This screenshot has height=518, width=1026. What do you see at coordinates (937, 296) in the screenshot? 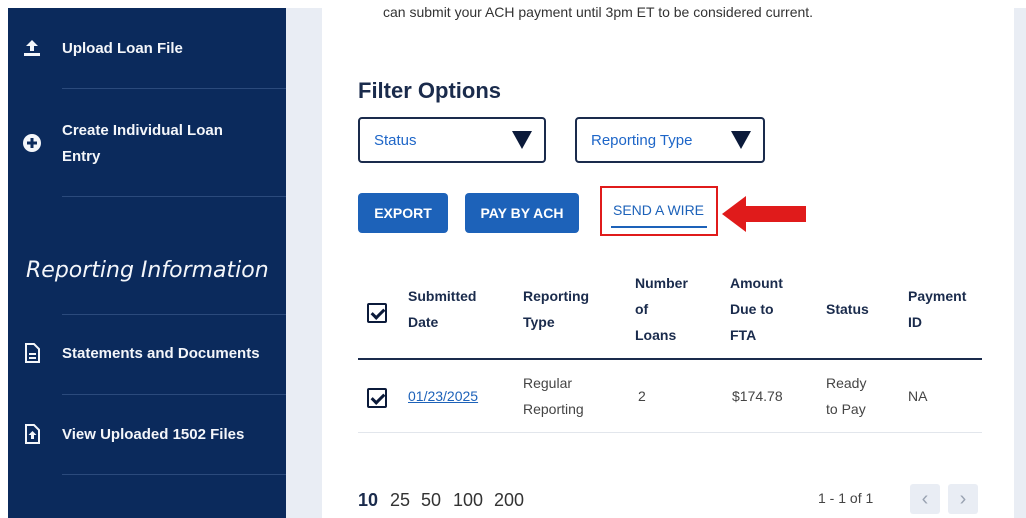
I see `header-line: Payment` at bounding box center [937, 296].